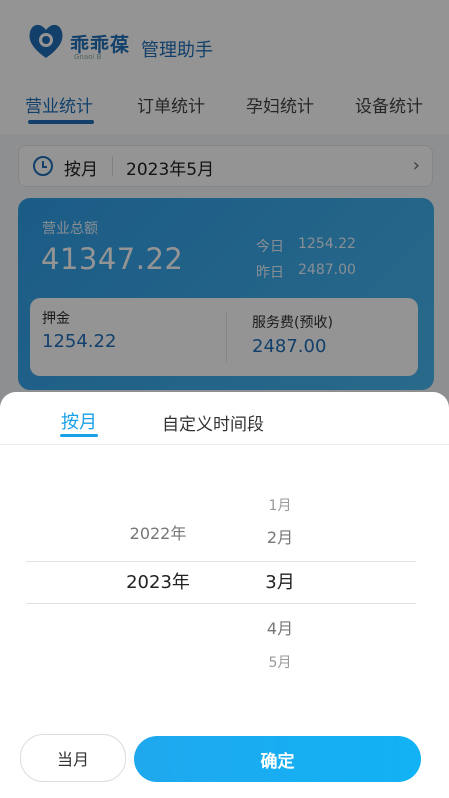  Describe the element at coordinates (280, 505) in the screenshot. I see `picker-month-option: 1月` at that location.